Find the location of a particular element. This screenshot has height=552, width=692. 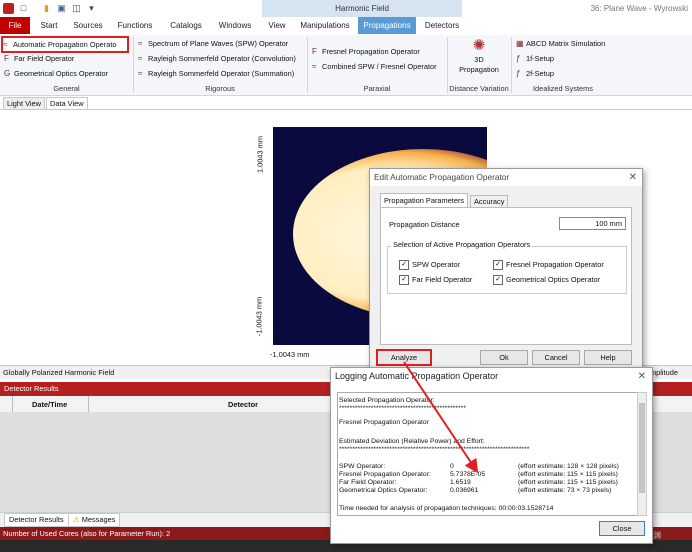

annotation-arrow-line is located at coordinates (441, 417).